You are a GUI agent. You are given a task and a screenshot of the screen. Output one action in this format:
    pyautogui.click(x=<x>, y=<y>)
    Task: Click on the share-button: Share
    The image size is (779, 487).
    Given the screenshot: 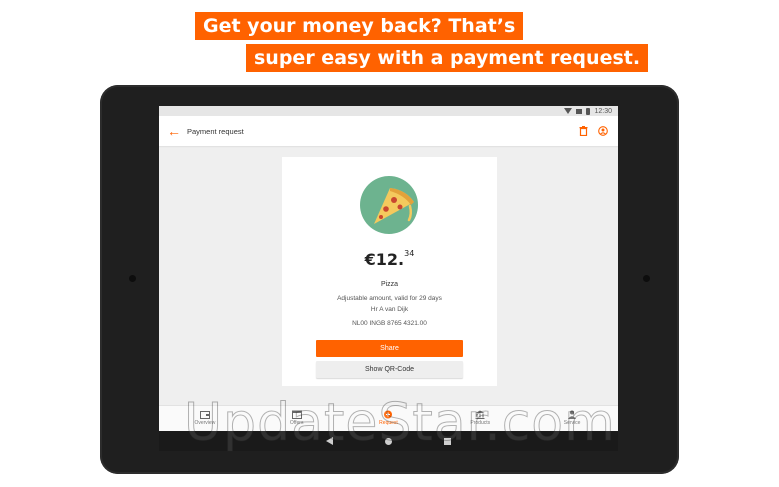 What is the action you would take?
    pyautogui.click(x=389, y=348)
    